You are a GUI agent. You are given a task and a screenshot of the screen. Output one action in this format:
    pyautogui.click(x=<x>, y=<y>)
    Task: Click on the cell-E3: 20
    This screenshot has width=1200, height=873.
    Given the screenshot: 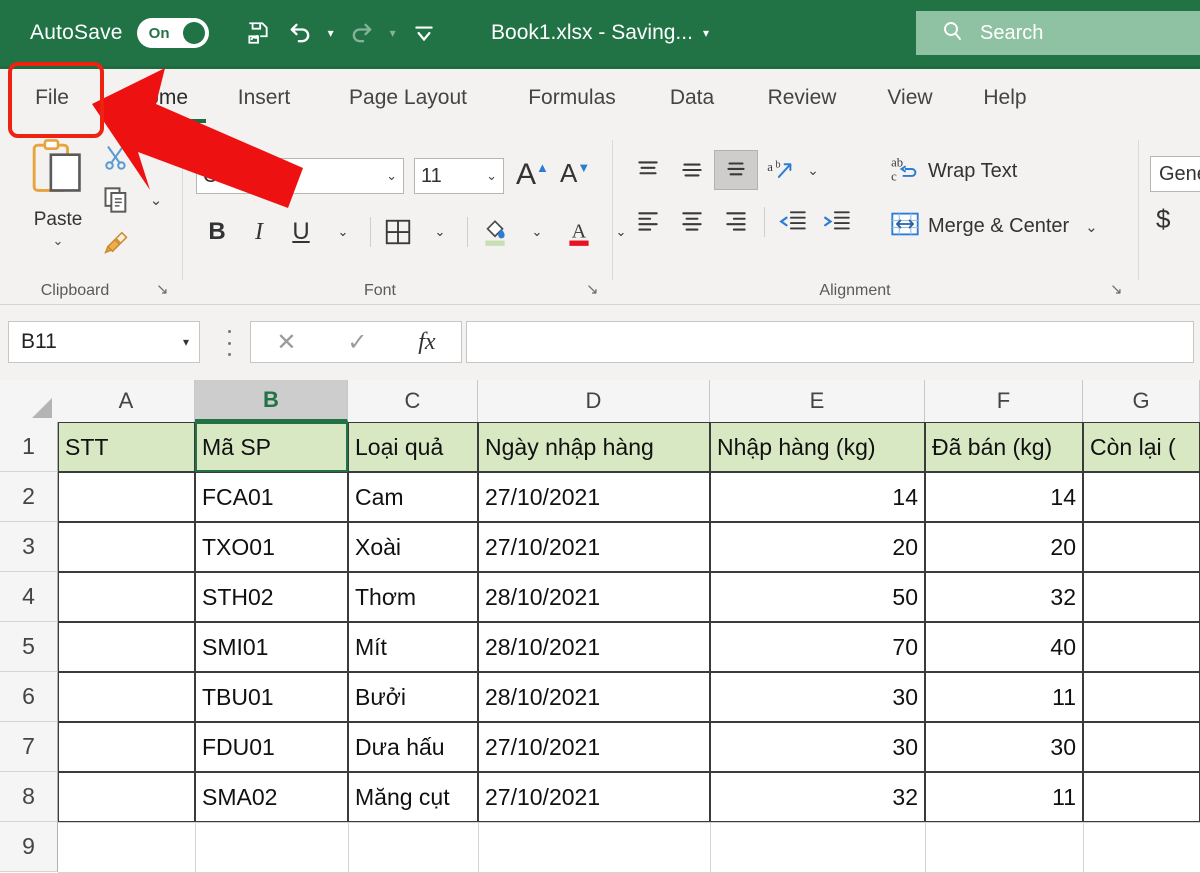 What is the action you would take?
    pyautogui.click(x=817, y=547)
    